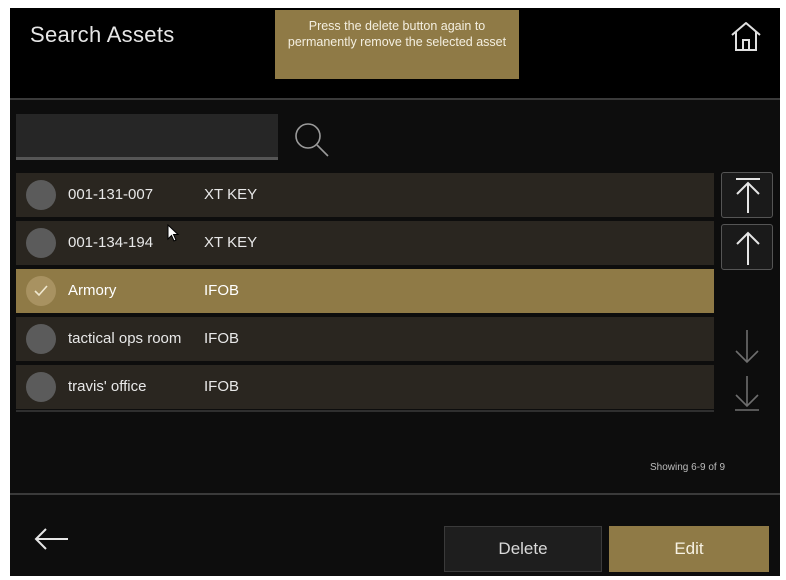 This screenshot has width=786, height=580. Describe the element at coordinates (365, 339) in the screenshot. I see `asset-row: tactical ops room IFOB` at that location.